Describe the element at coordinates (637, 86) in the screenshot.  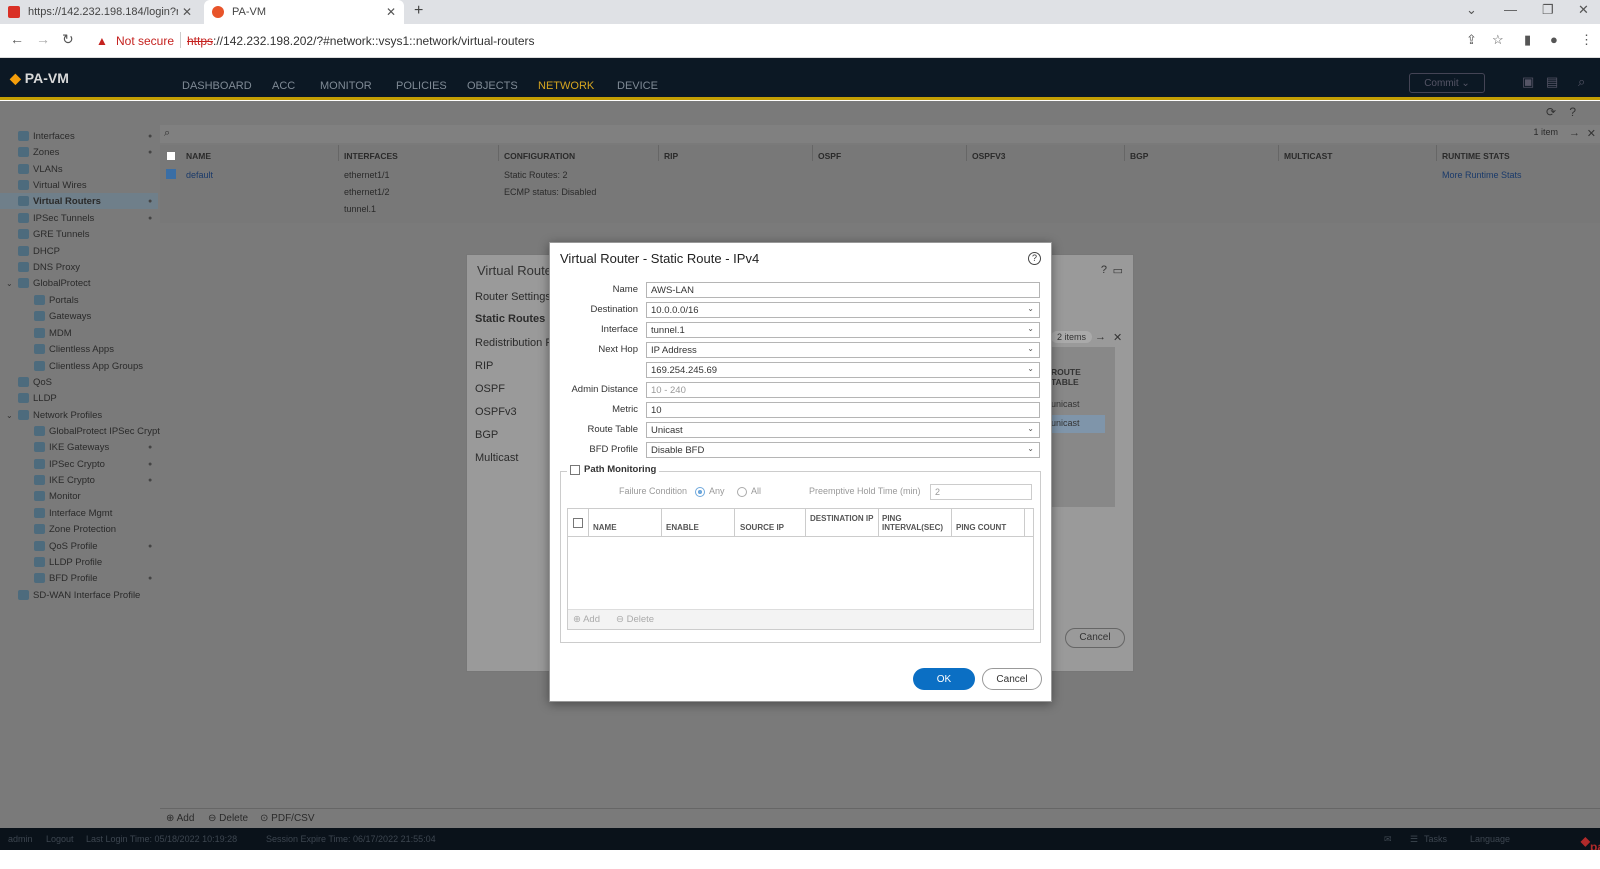
I see `nav-device: DEVICE` at that location.